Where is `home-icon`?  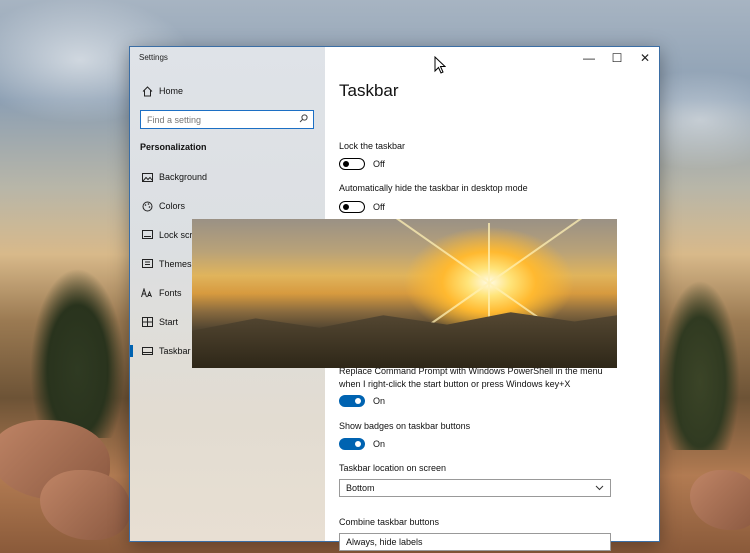 home-icon is located at coordinates (147, 91).